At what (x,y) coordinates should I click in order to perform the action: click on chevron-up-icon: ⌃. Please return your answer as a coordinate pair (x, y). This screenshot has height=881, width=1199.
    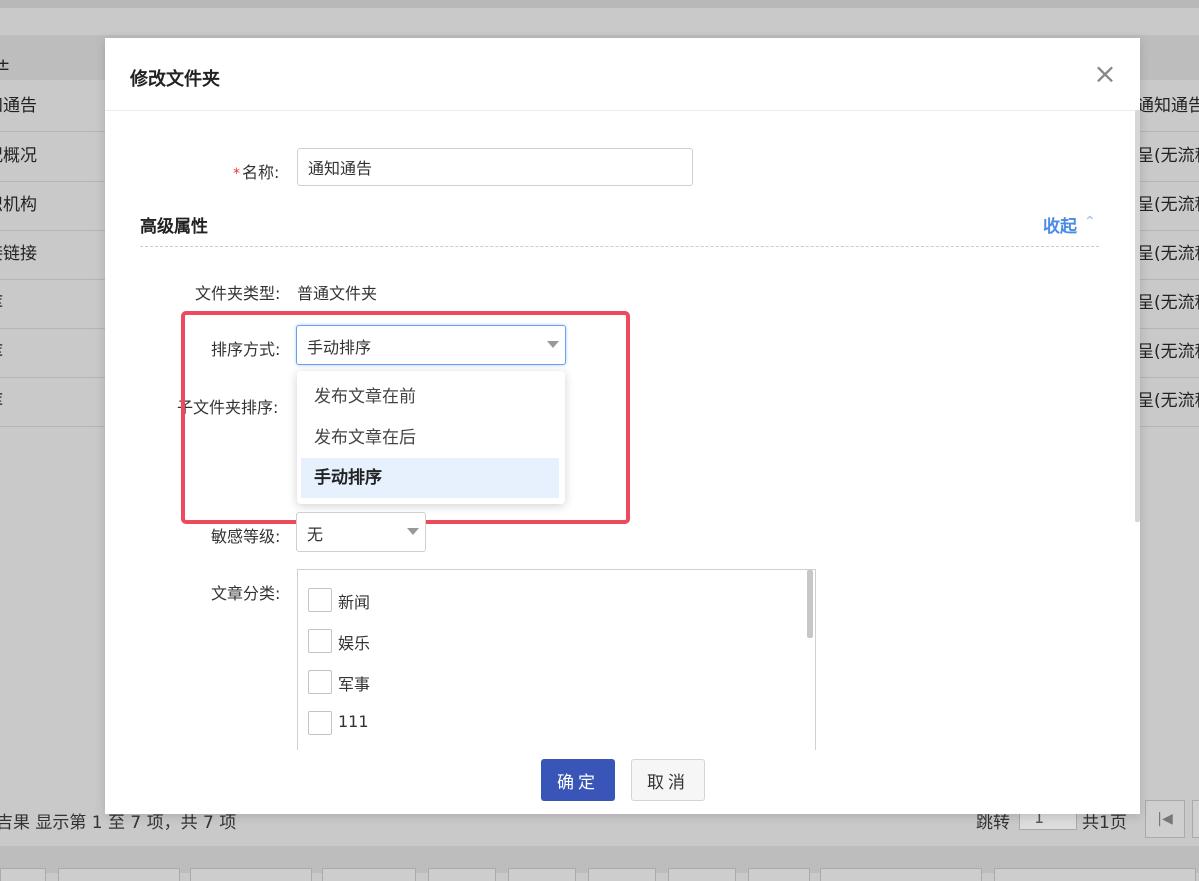
    Looking at the image, I should click on (1090, 222).